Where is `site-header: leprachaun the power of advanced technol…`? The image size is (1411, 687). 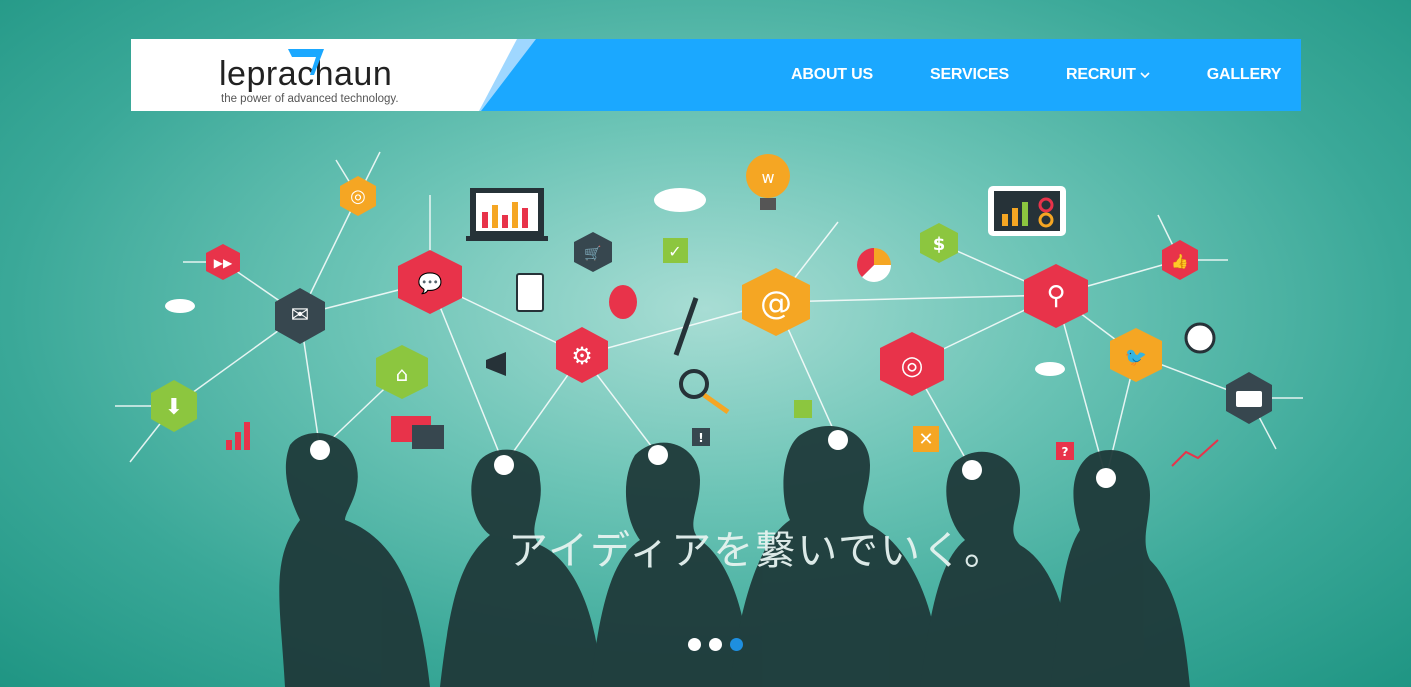
site-header: leprachaun the power of advanced technol… is located at coordinates (716, 75).